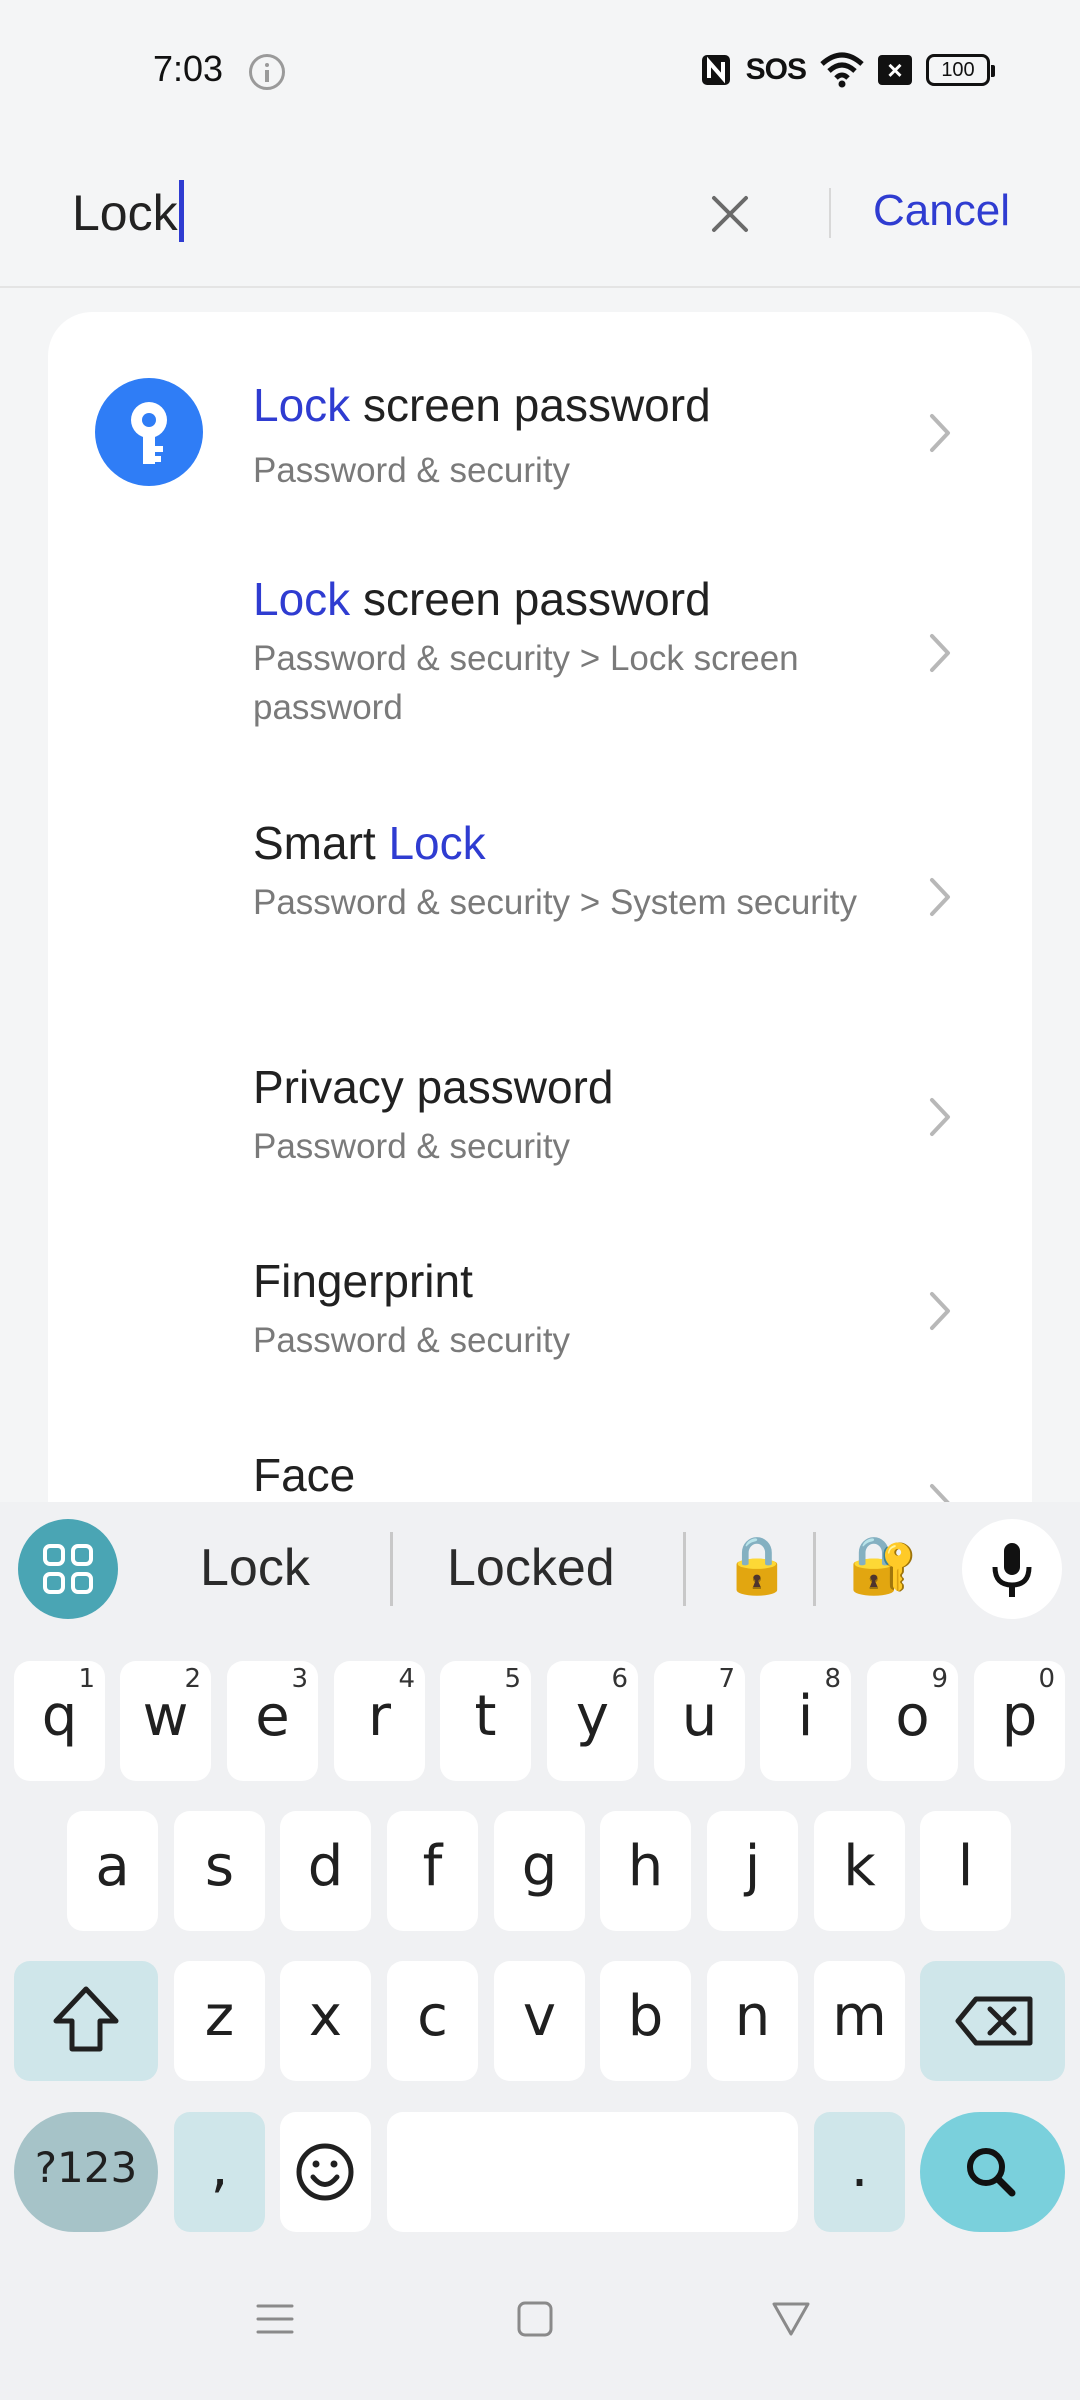  Describe the element at coordinates (275, 2319) in the screenshot. I see `menu-icon` at that location.